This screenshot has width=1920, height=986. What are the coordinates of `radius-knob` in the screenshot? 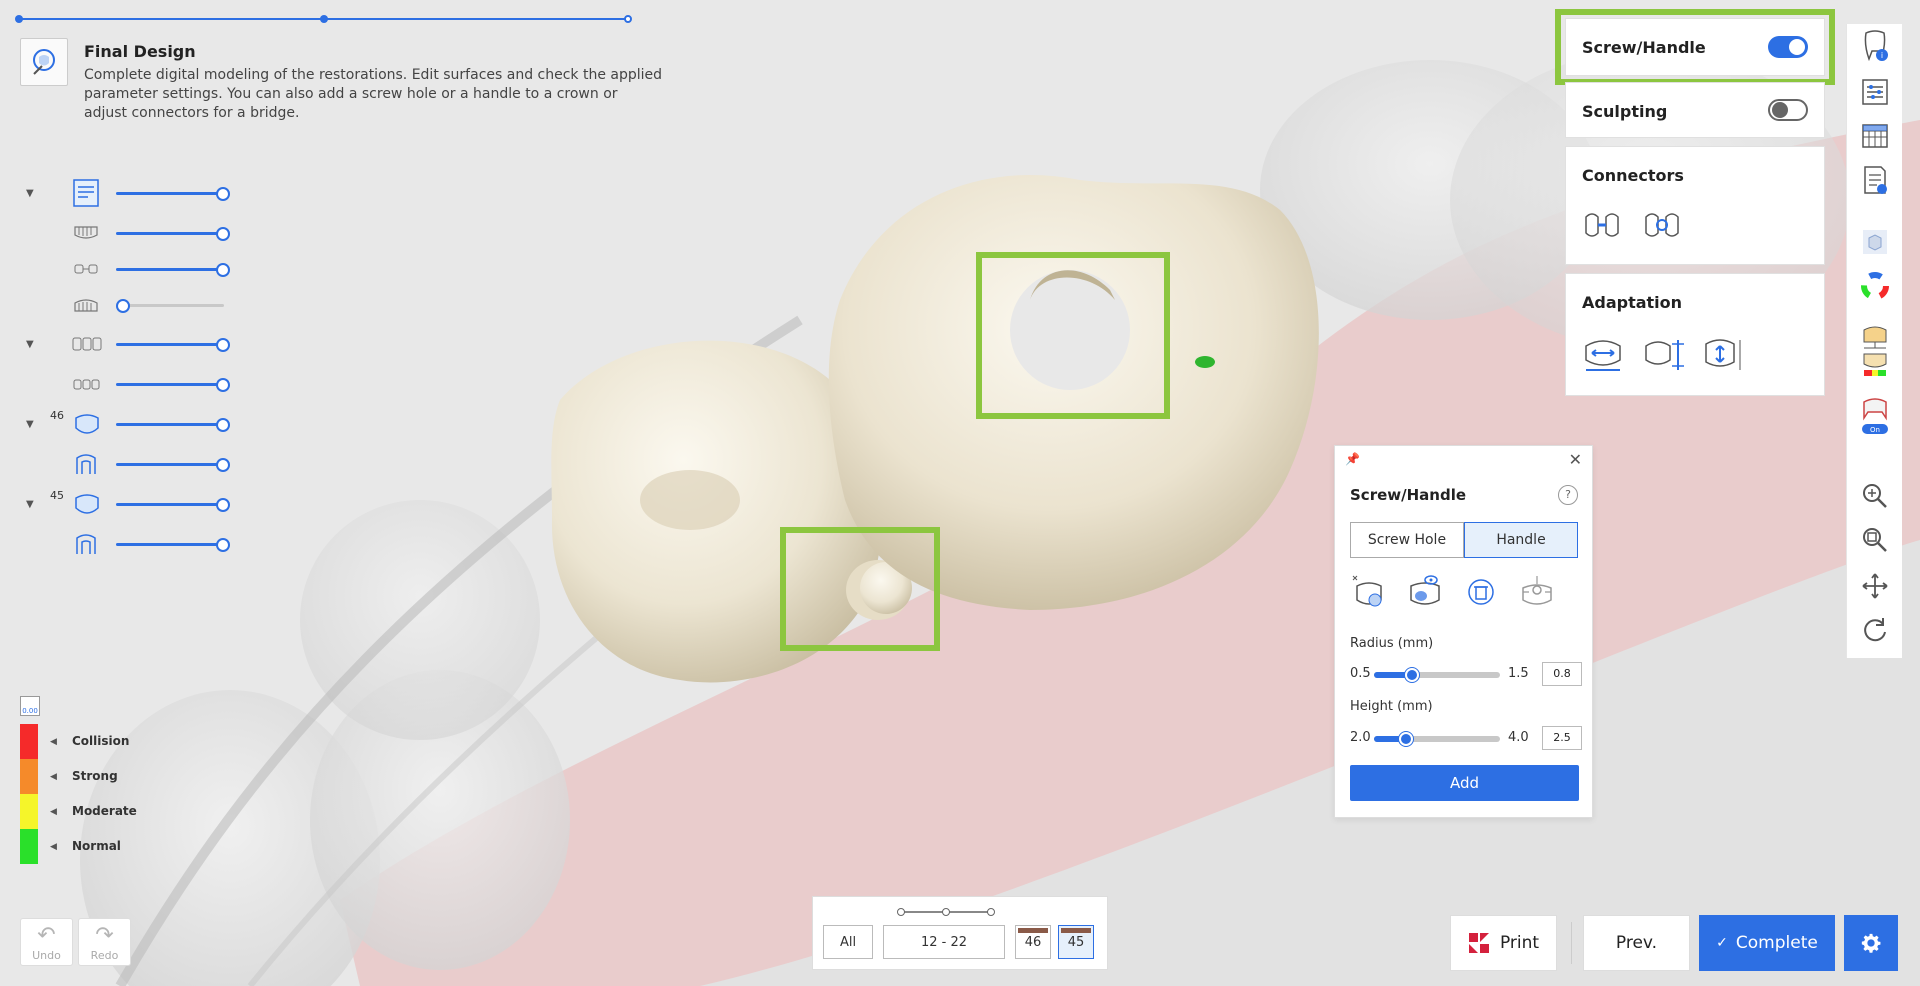 It's located at (1412, 675).